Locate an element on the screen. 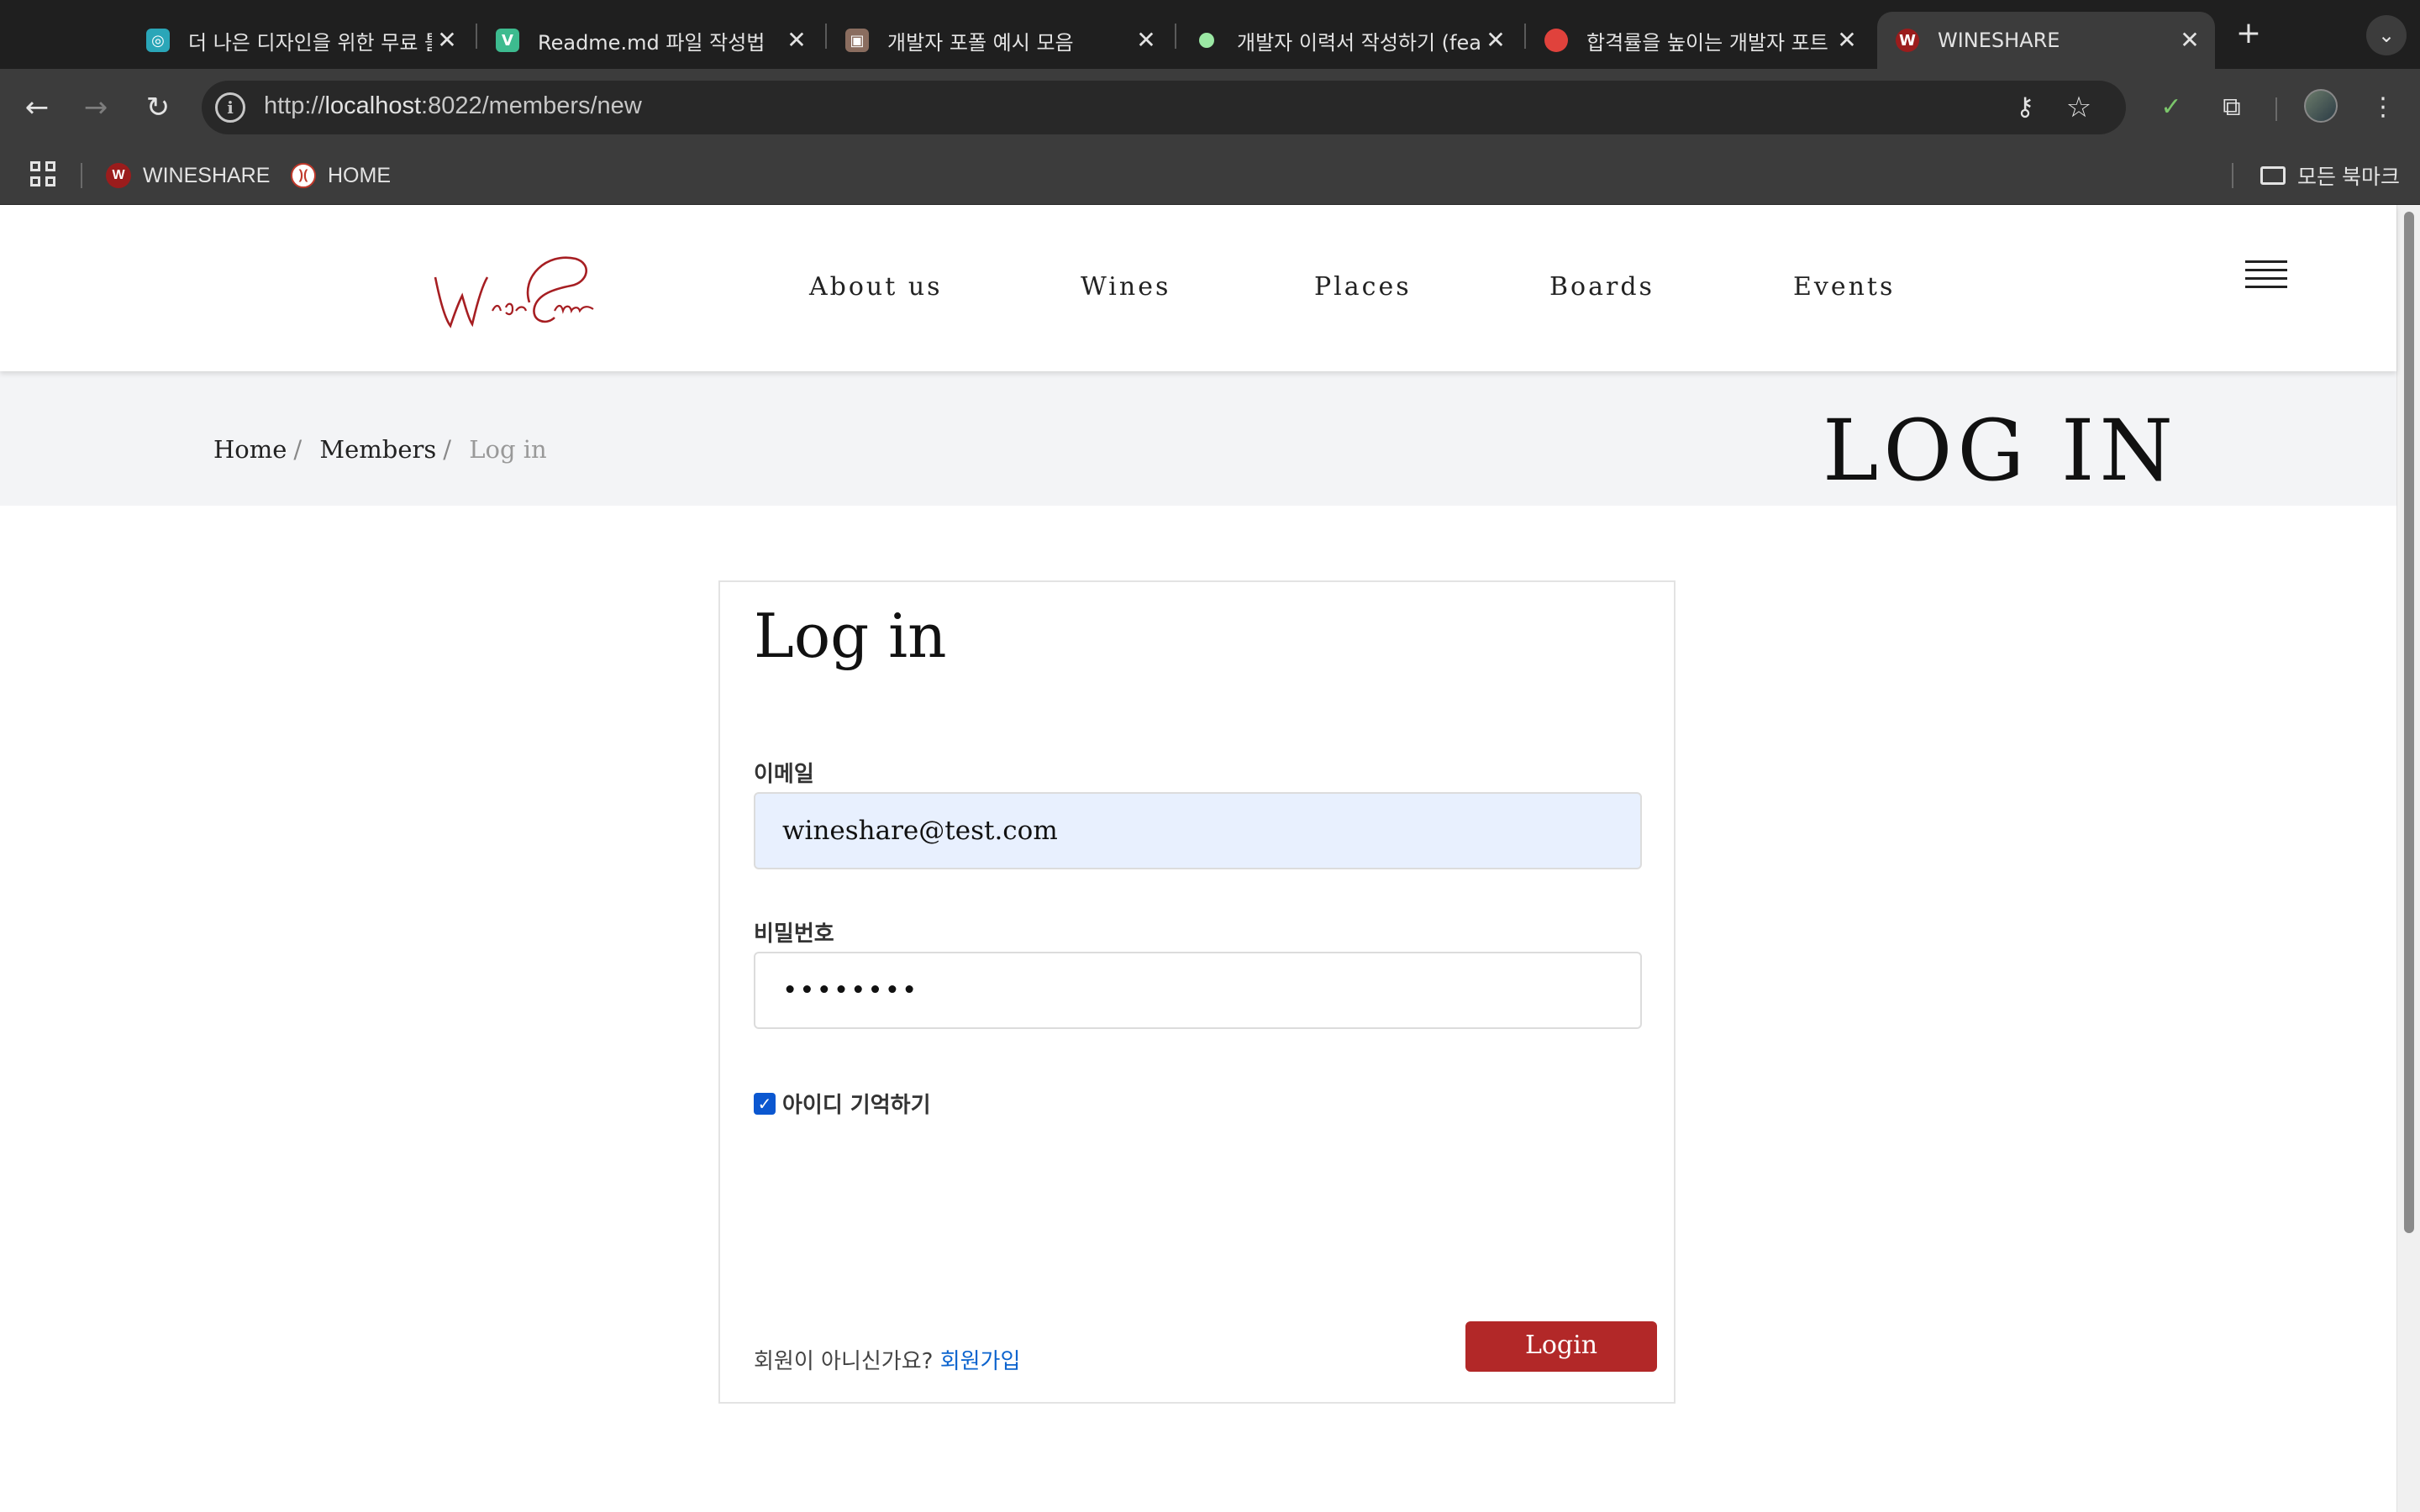 This screenshot has height=1512, width=2420. tab-title: 합격률을 높이는 개발자 포트 is located at coordinates (1707, 42).